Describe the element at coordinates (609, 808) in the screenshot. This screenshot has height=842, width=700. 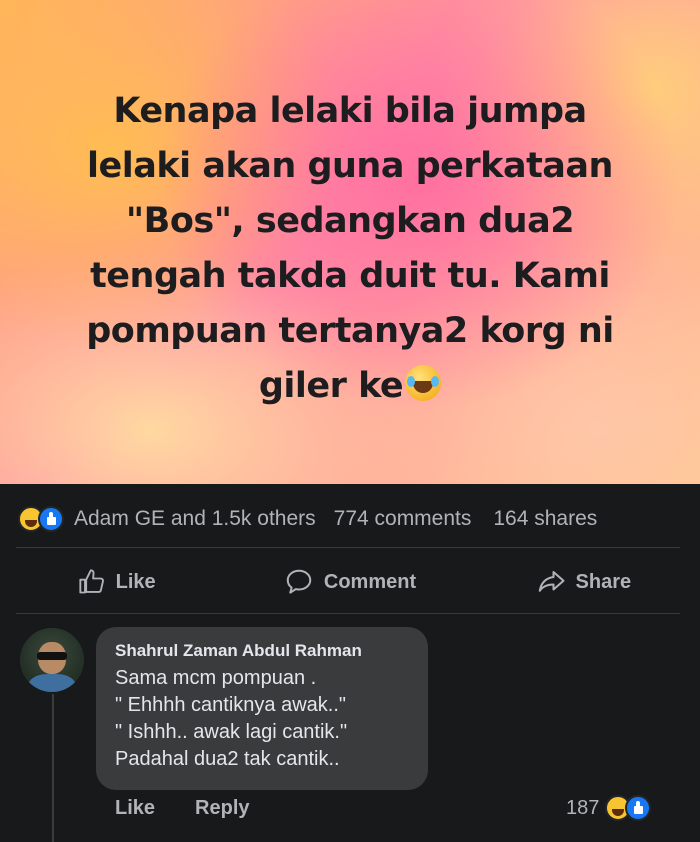
I see `comment-reaction-count: 187` at that location.